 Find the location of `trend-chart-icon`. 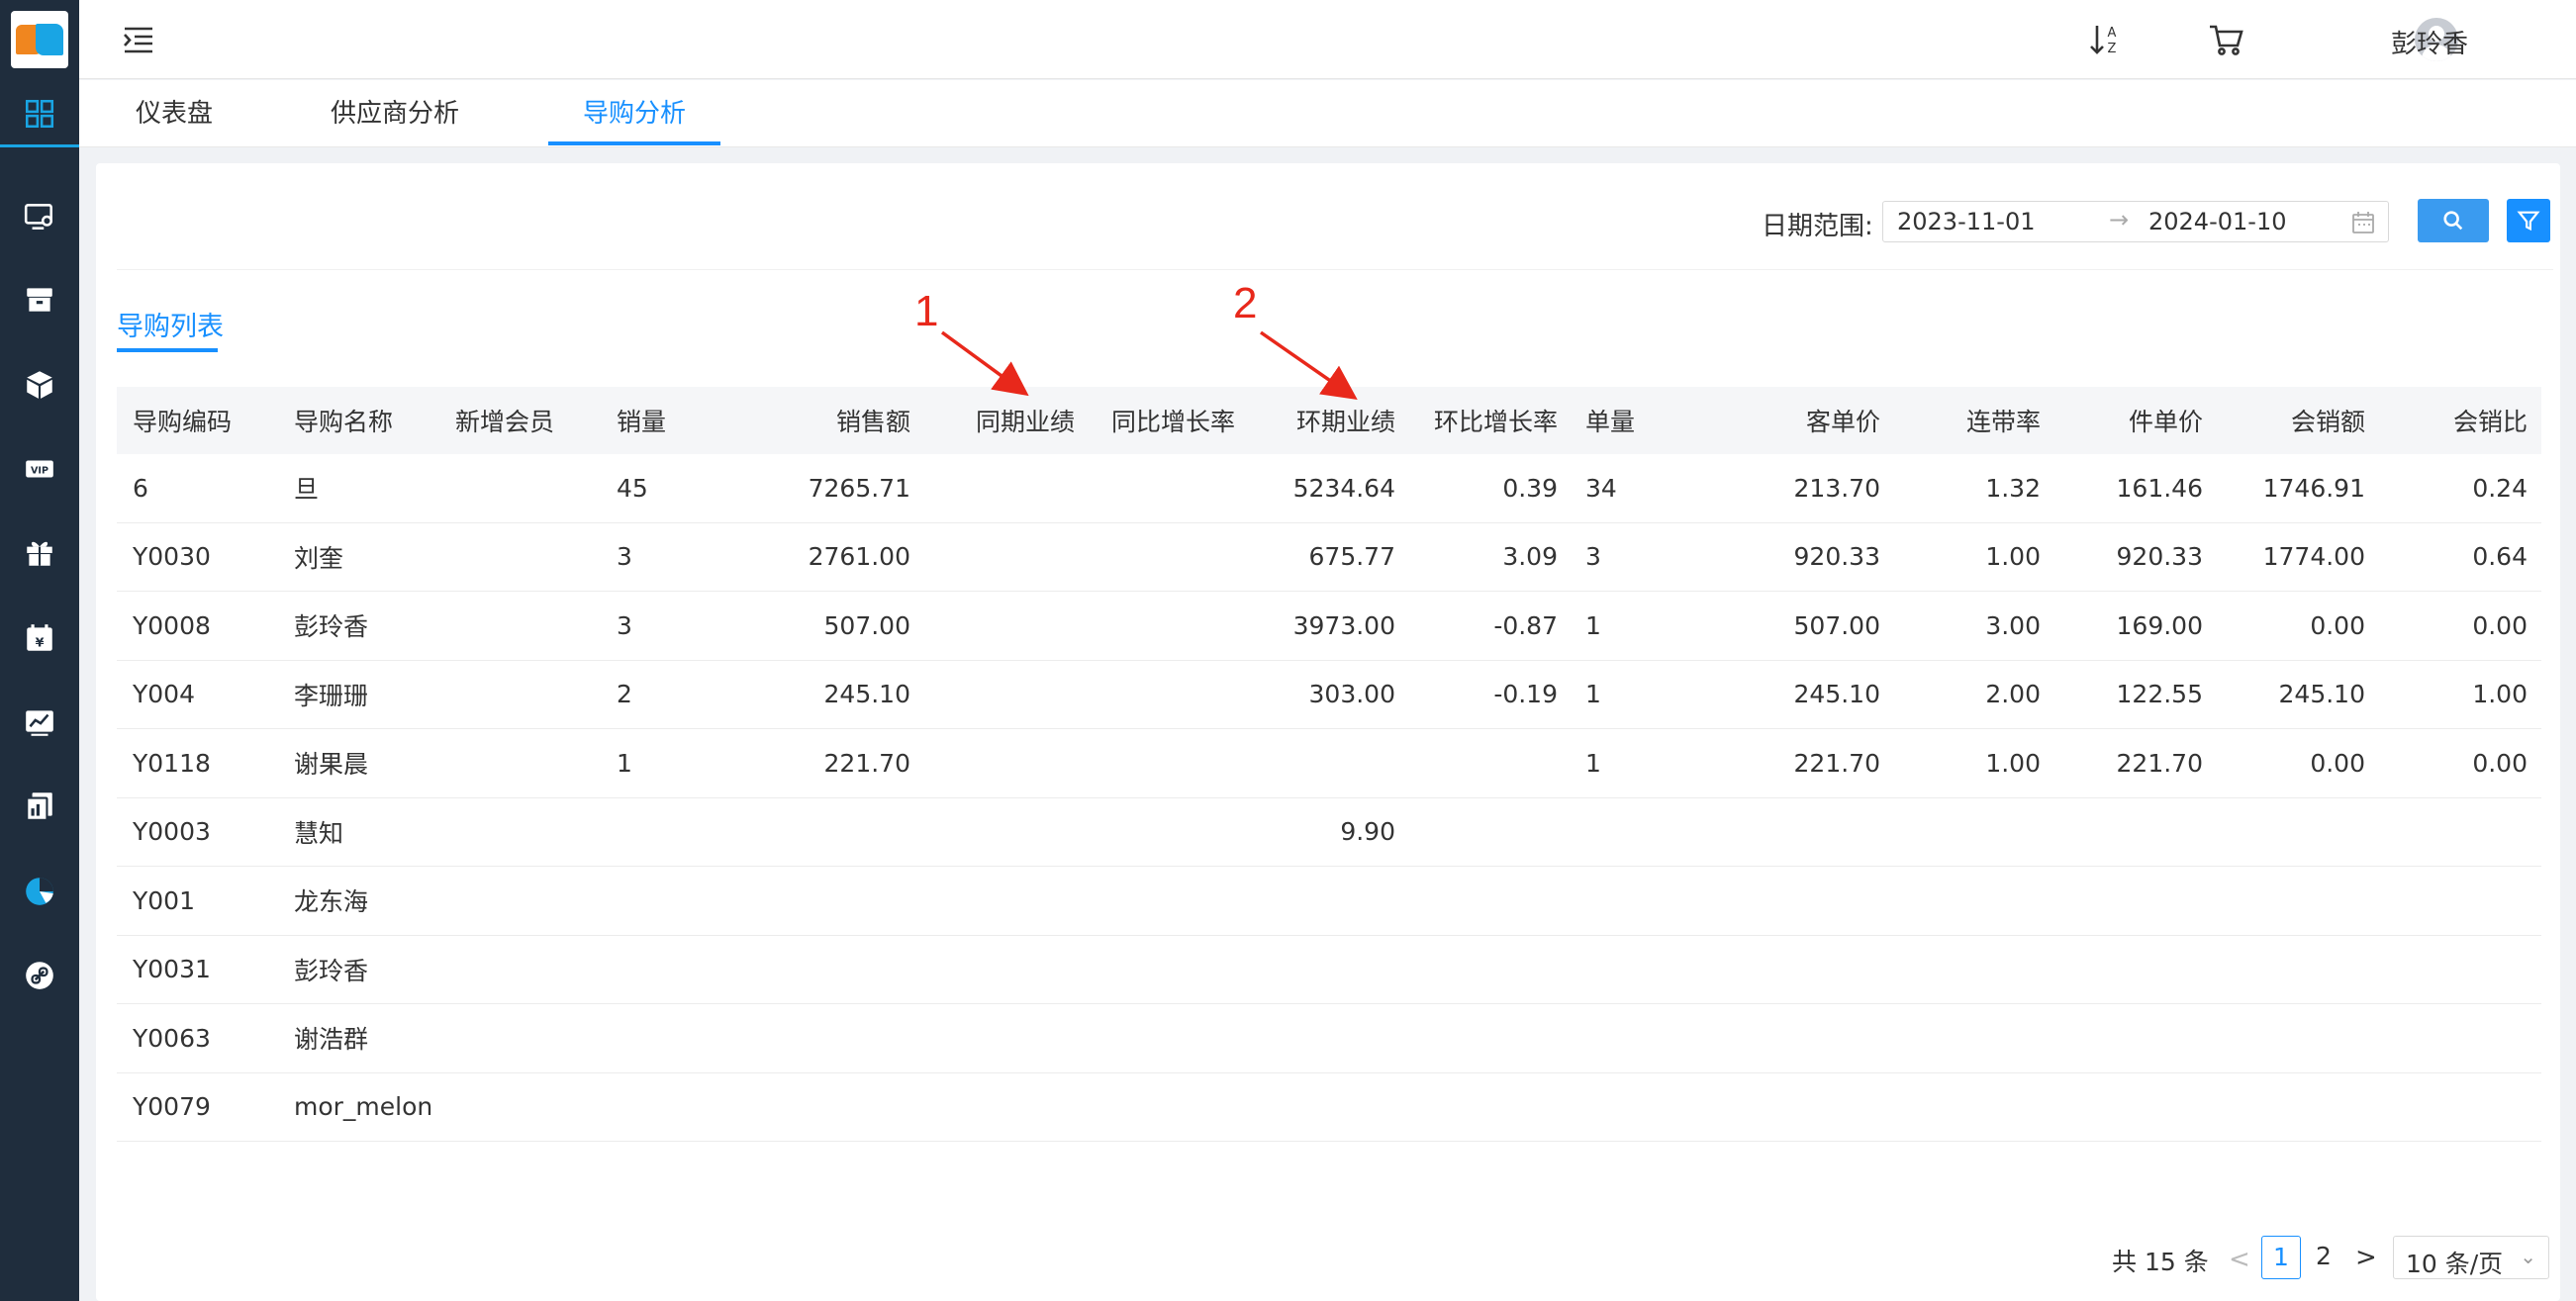

trend-chart-icon is located at coordinates (39, 722).